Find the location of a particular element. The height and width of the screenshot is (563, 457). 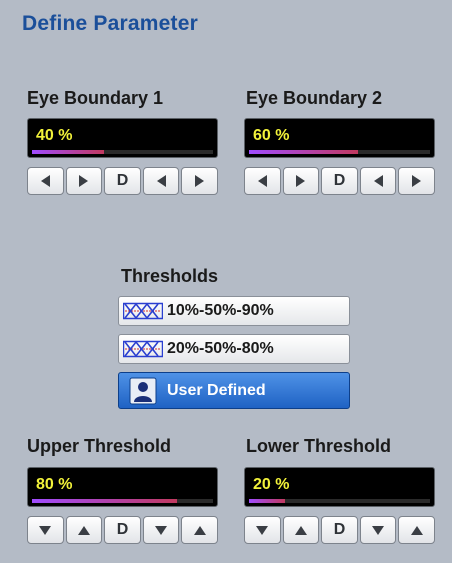

eye-boundary-1-level-track is located at coordinates (122, 152).